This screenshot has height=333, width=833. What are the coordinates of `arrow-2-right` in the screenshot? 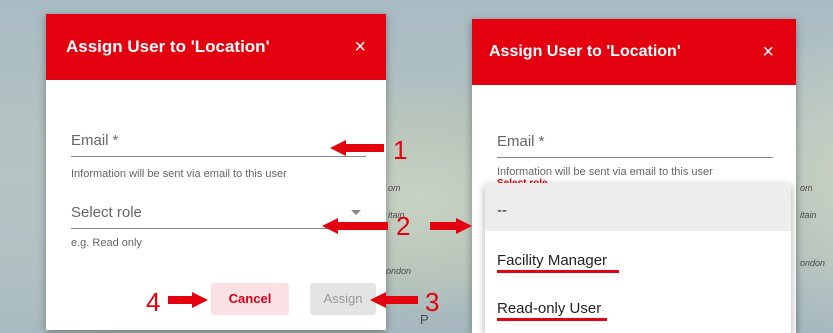 It's located at (451, 226).